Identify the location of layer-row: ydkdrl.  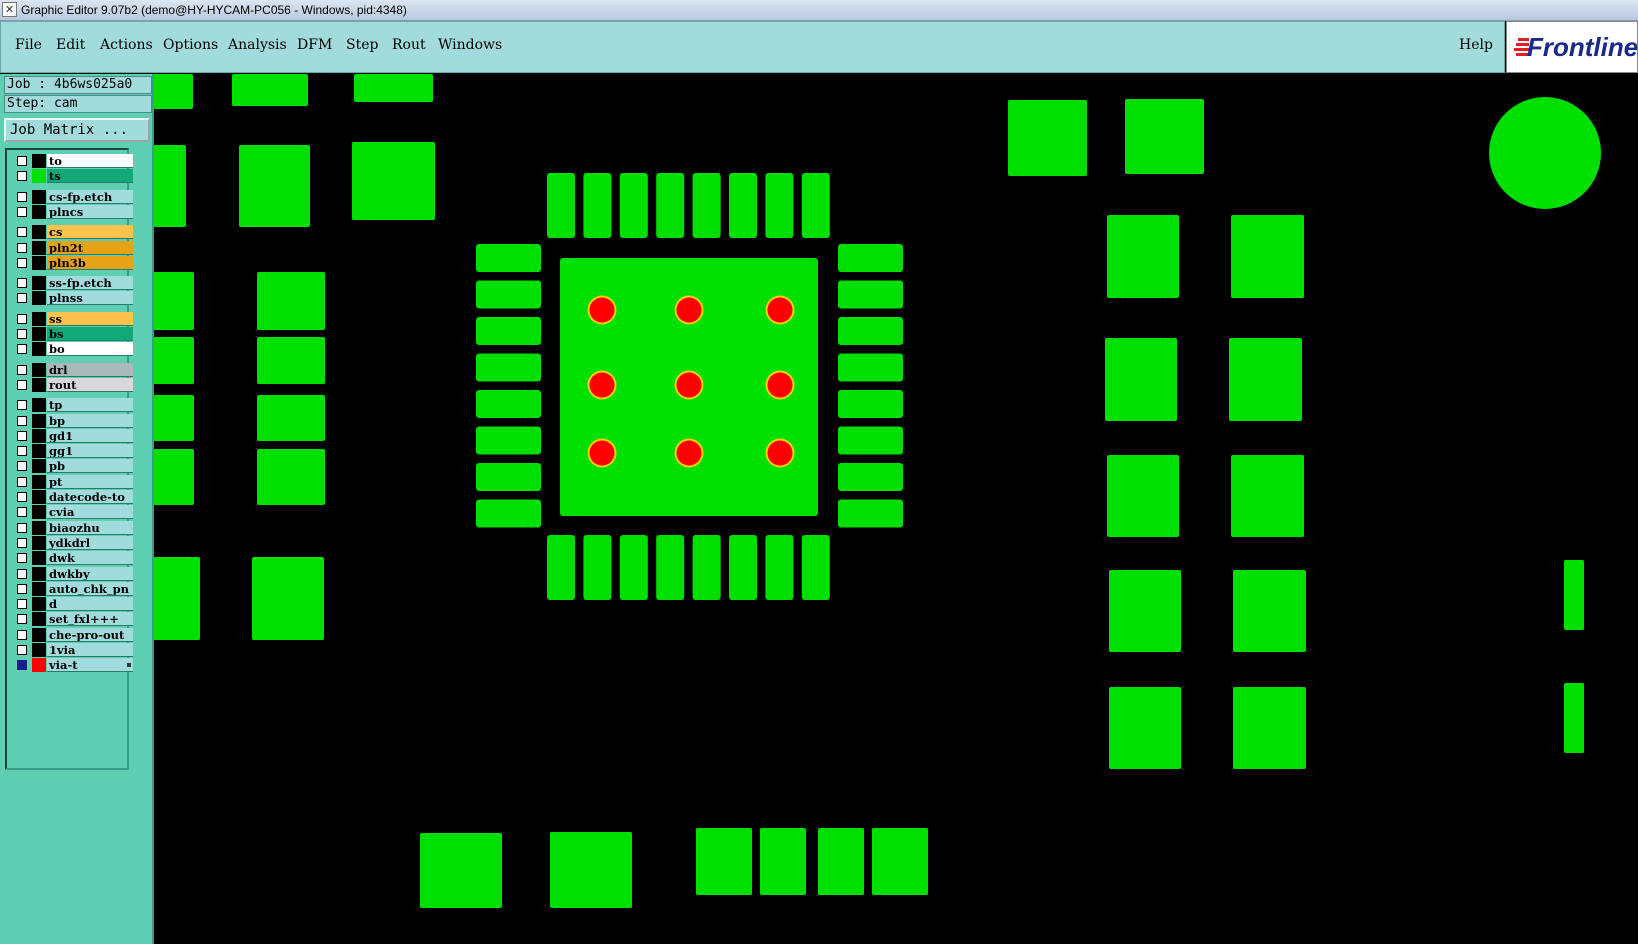
(72, 542).